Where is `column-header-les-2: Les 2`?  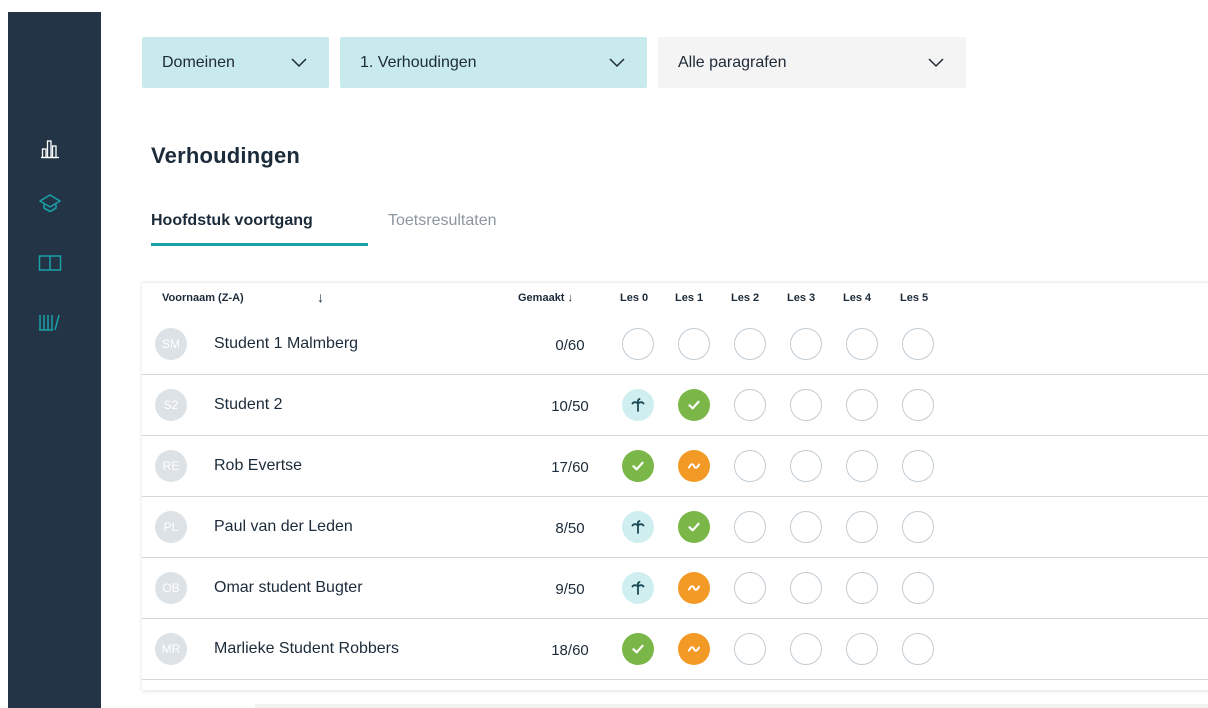
column-header-les-2: Les 2 is located at coordinates (745, 298).